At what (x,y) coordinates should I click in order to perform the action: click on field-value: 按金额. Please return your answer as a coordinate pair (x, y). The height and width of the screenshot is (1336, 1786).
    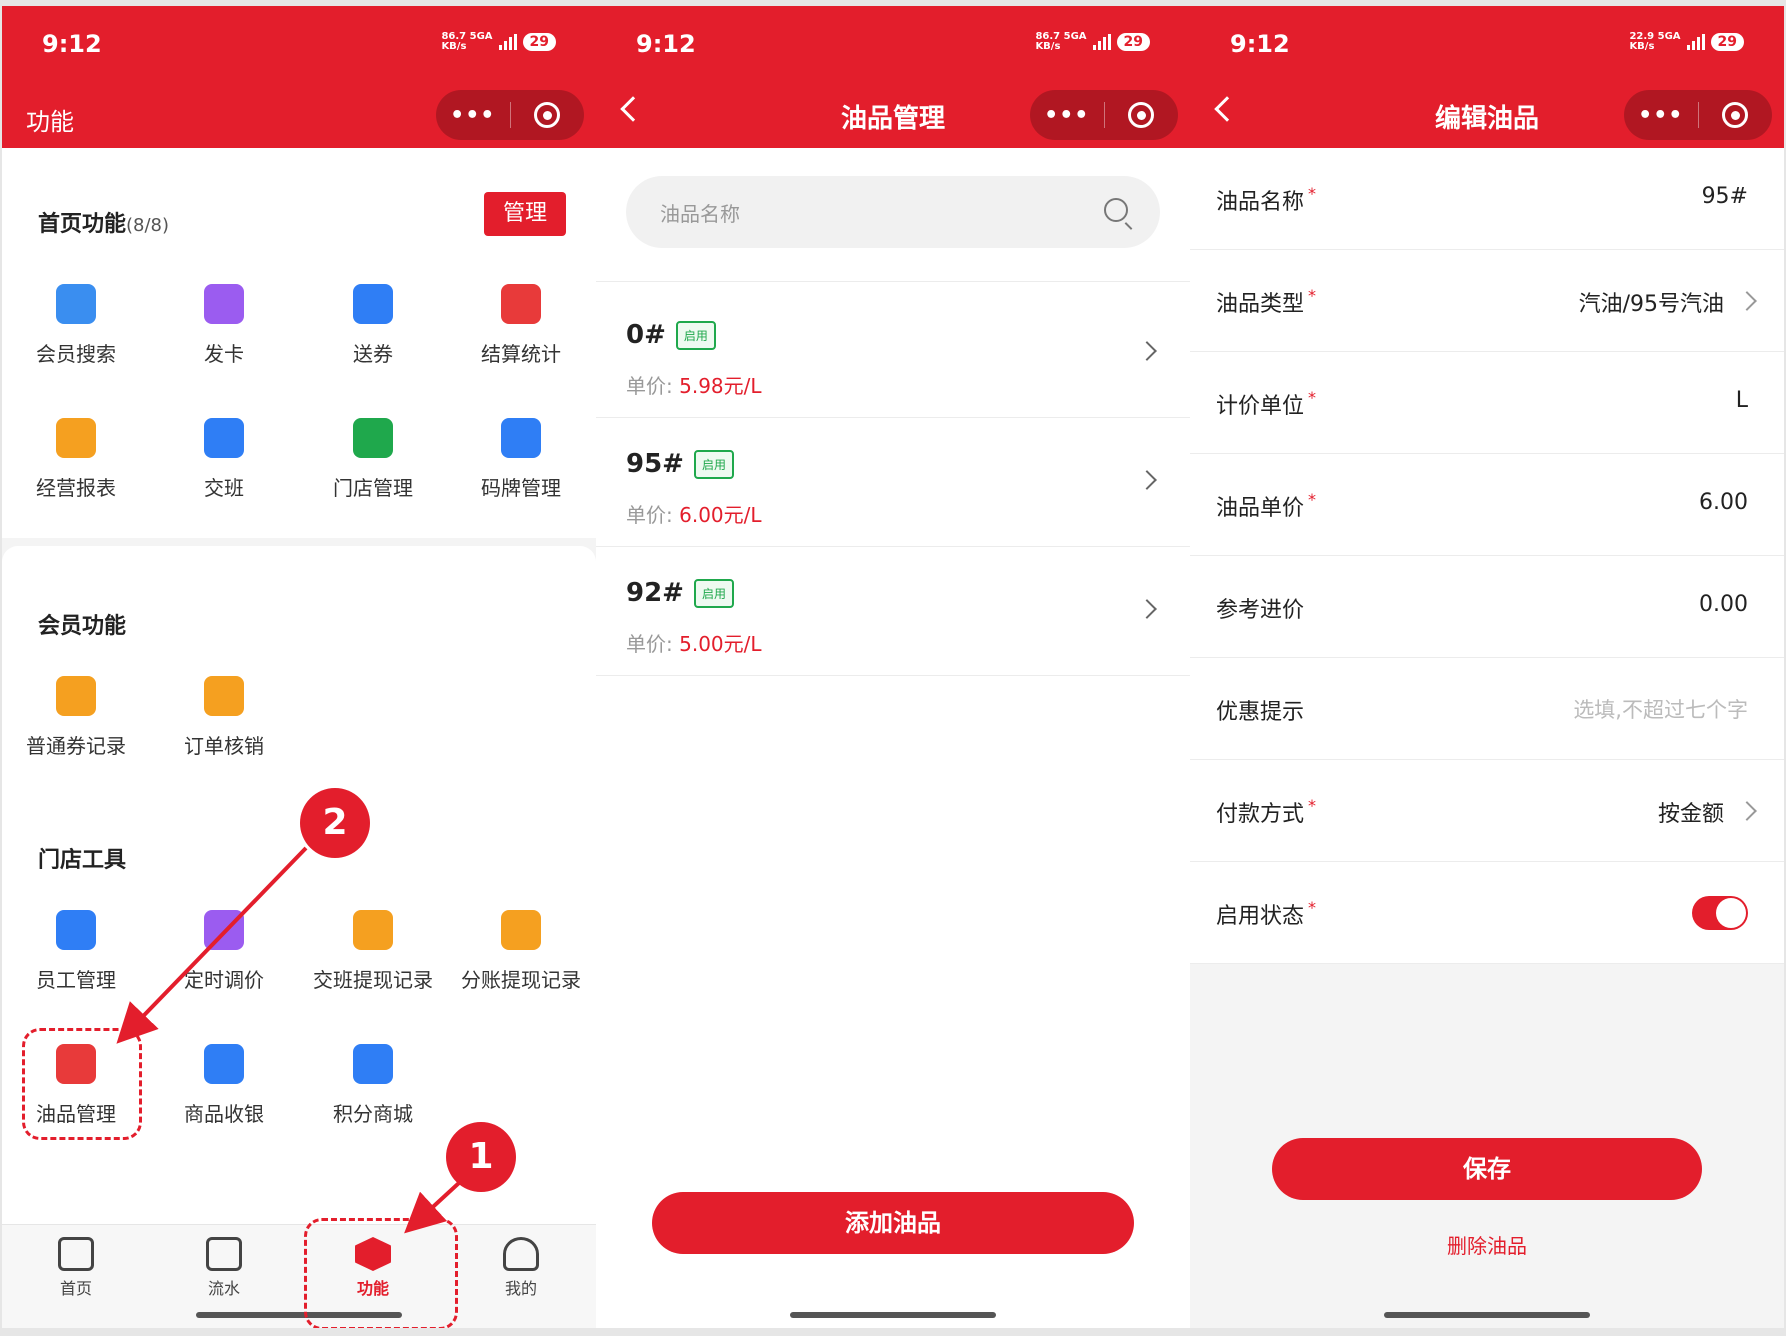
    Looking at the image, I should click on (1691, 812).